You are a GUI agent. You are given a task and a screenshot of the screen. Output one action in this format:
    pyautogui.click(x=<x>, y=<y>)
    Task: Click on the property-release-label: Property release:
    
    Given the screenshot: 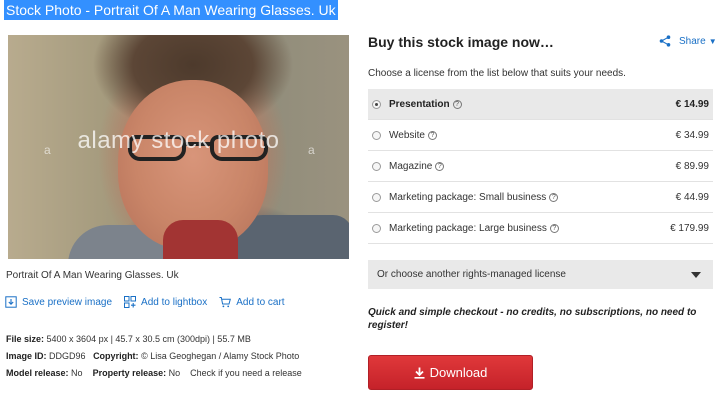 What is the action you would take?
    pyautogui.click(x=129, y=373)
    